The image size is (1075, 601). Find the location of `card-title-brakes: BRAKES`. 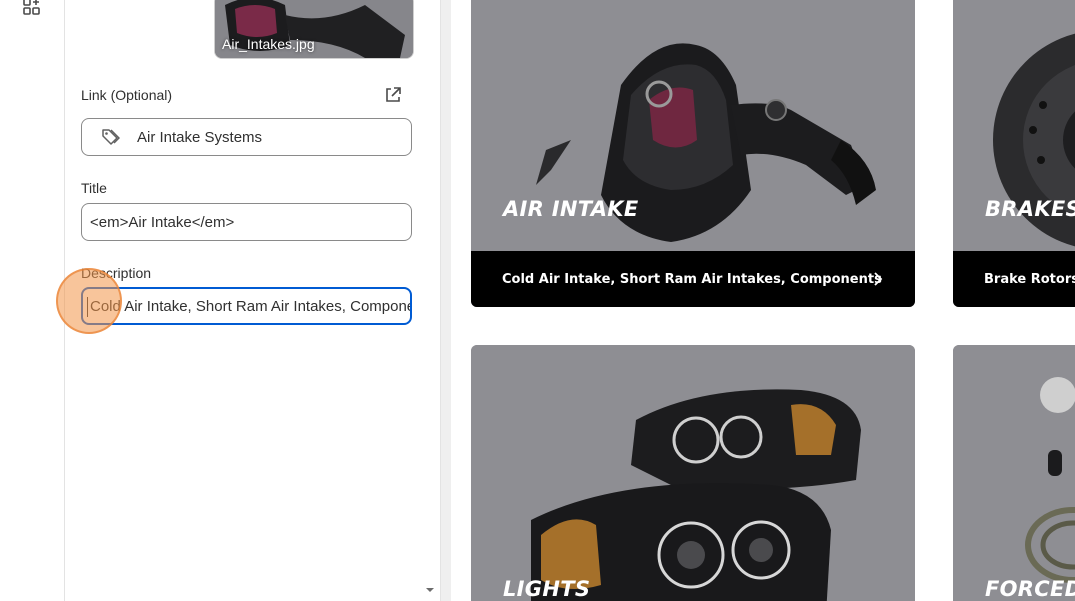

card-title-brakes: BRAKES is located at coordinates (1030, 209).